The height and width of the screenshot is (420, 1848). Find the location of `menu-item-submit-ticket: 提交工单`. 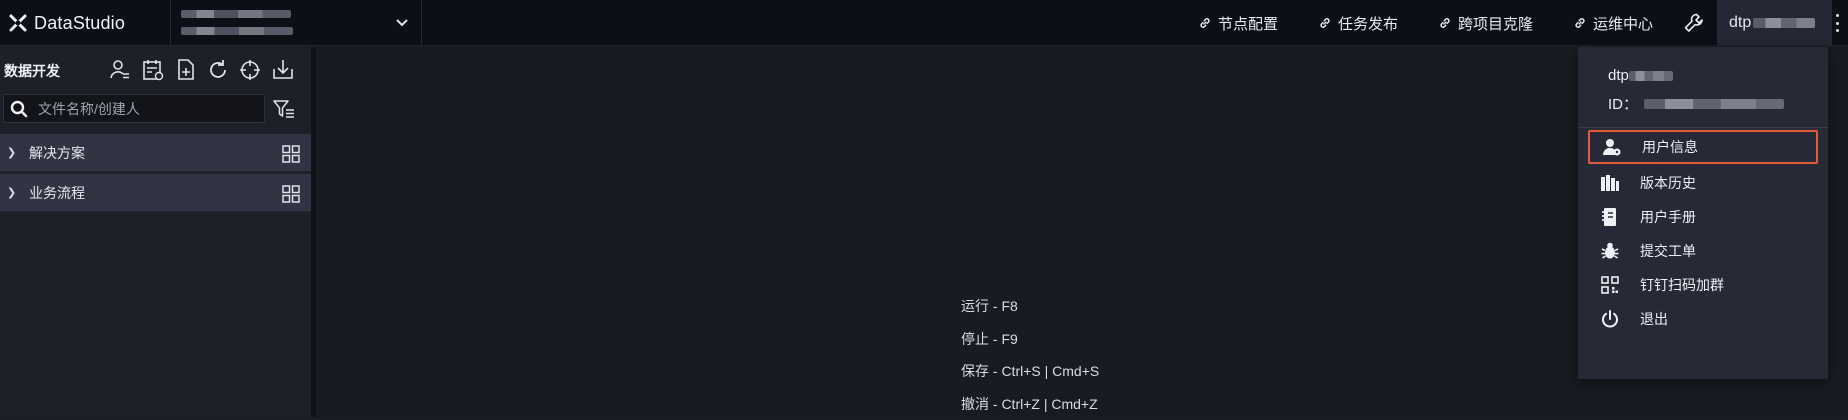

menu-item-submit-ticket: 提交工单 is located at coordinates (1703, 251).